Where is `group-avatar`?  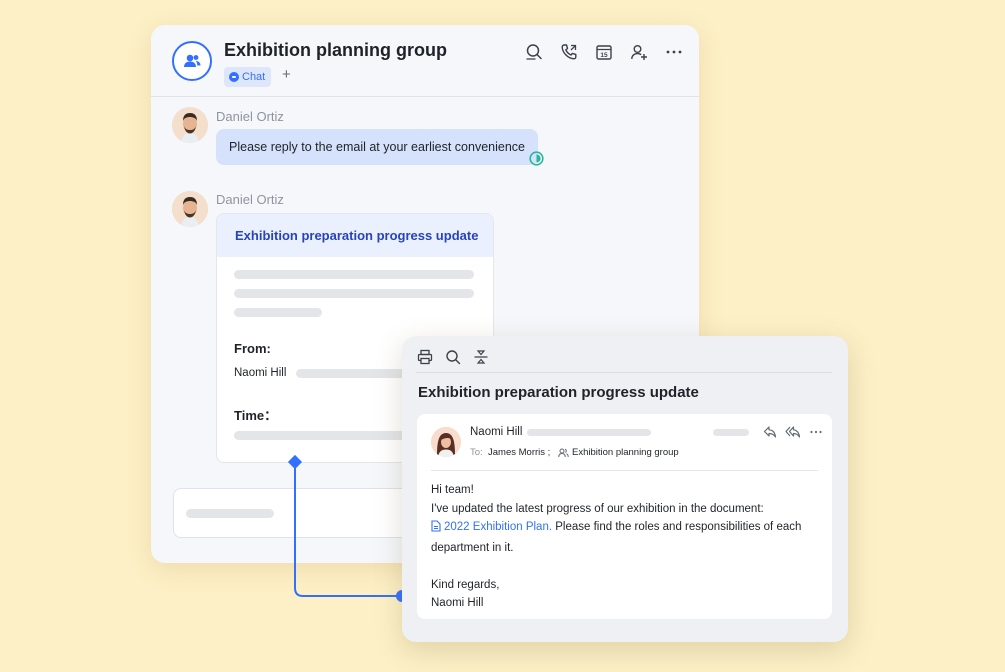
group-avatar is located at coordinates (192, 61).